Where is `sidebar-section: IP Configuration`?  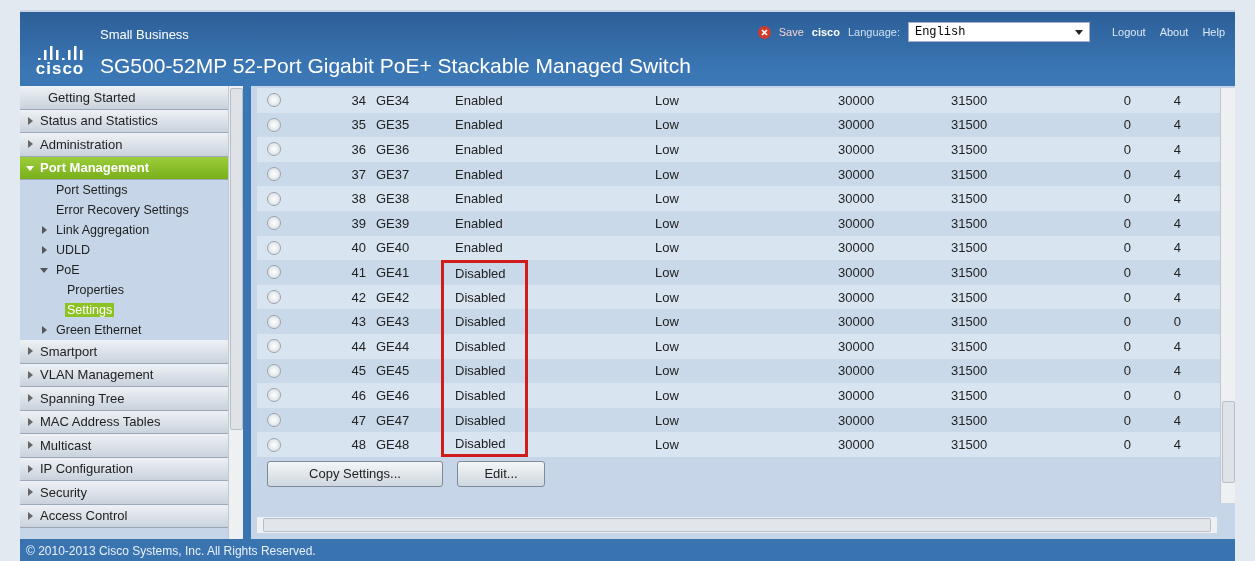
sidebar-section: IP Configuration is located at coordinates (124, 469).